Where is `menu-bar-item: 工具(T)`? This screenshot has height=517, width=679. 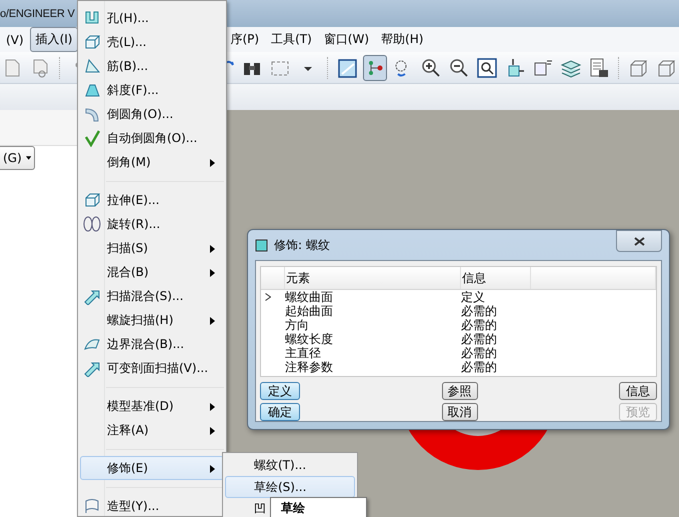
menu-bar-item: 工具(T) is located at coordinates (291, 39).